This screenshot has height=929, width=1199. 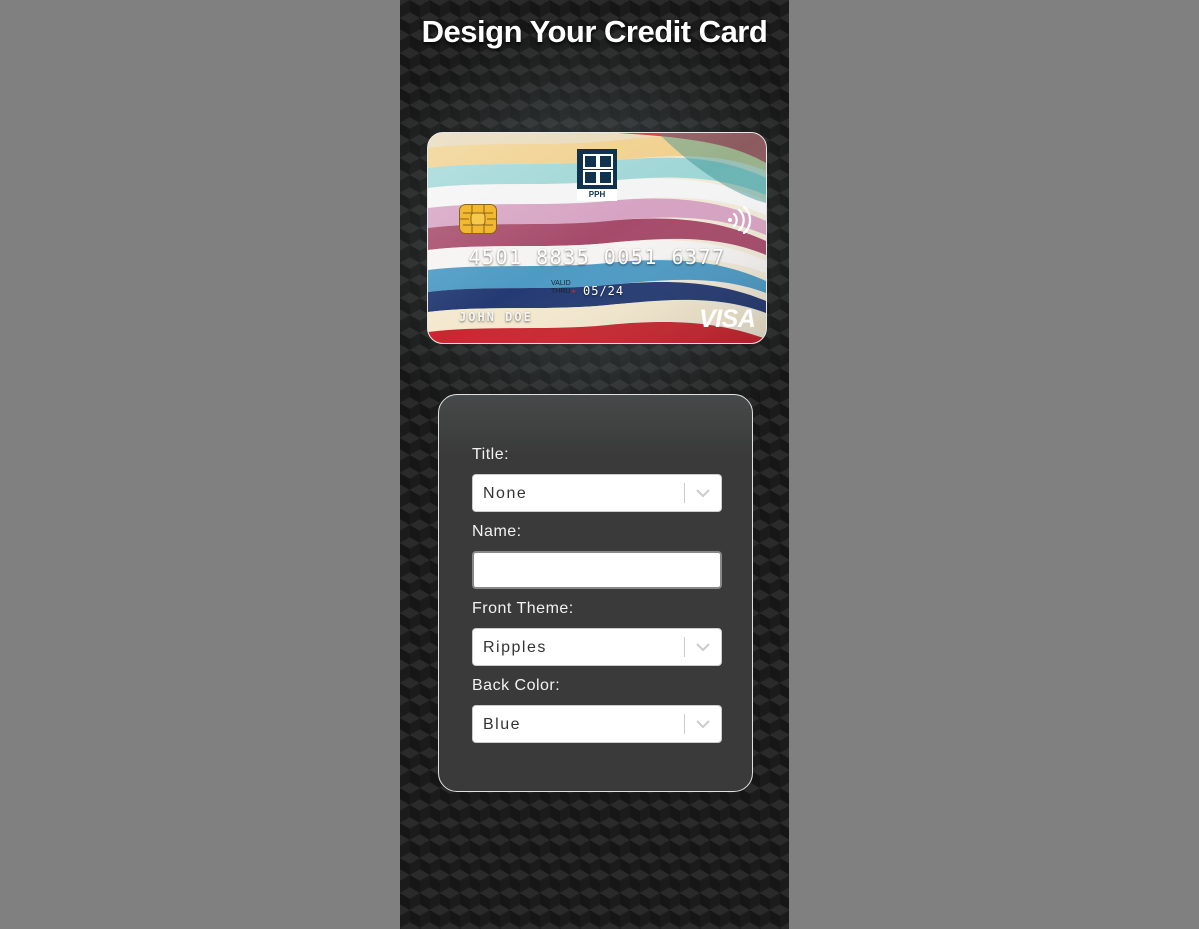 What do you see at coordinates (515, 647) in the screenshot?
I see `front-theme-select-value: Ripples` at bounding box center [515, 647].